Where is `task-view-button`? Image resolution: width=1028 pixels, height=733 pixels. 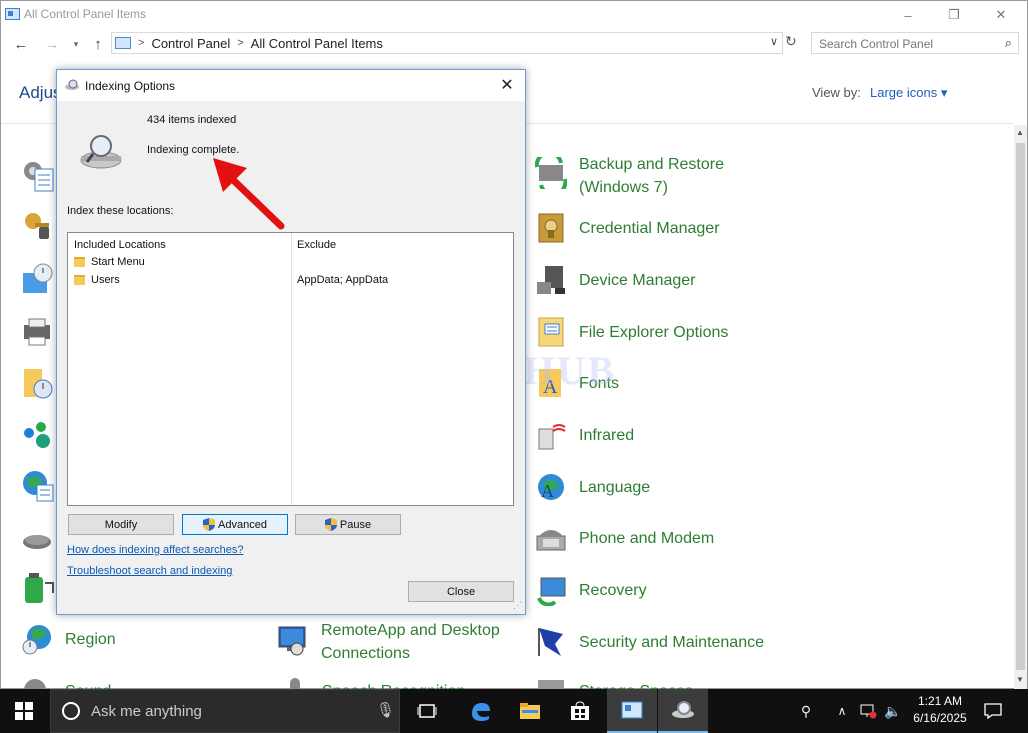
task-view-button is located at coordinates (427, 711).